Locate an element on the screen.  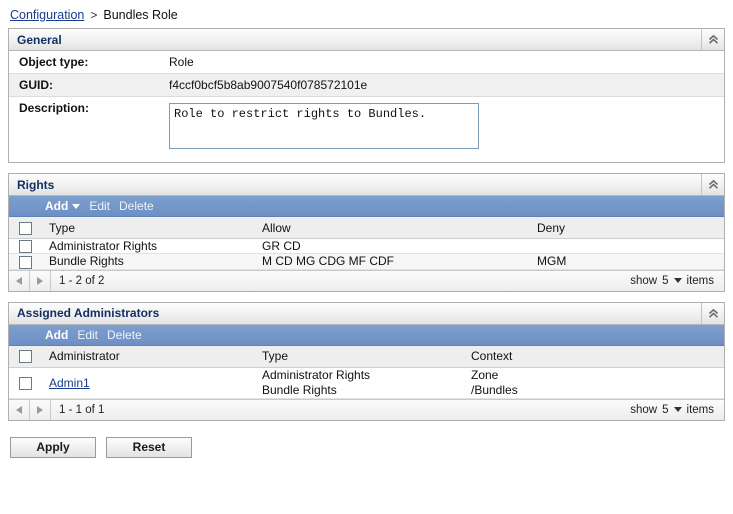
rights-add-button: Add is located at coordinates (63, 206).